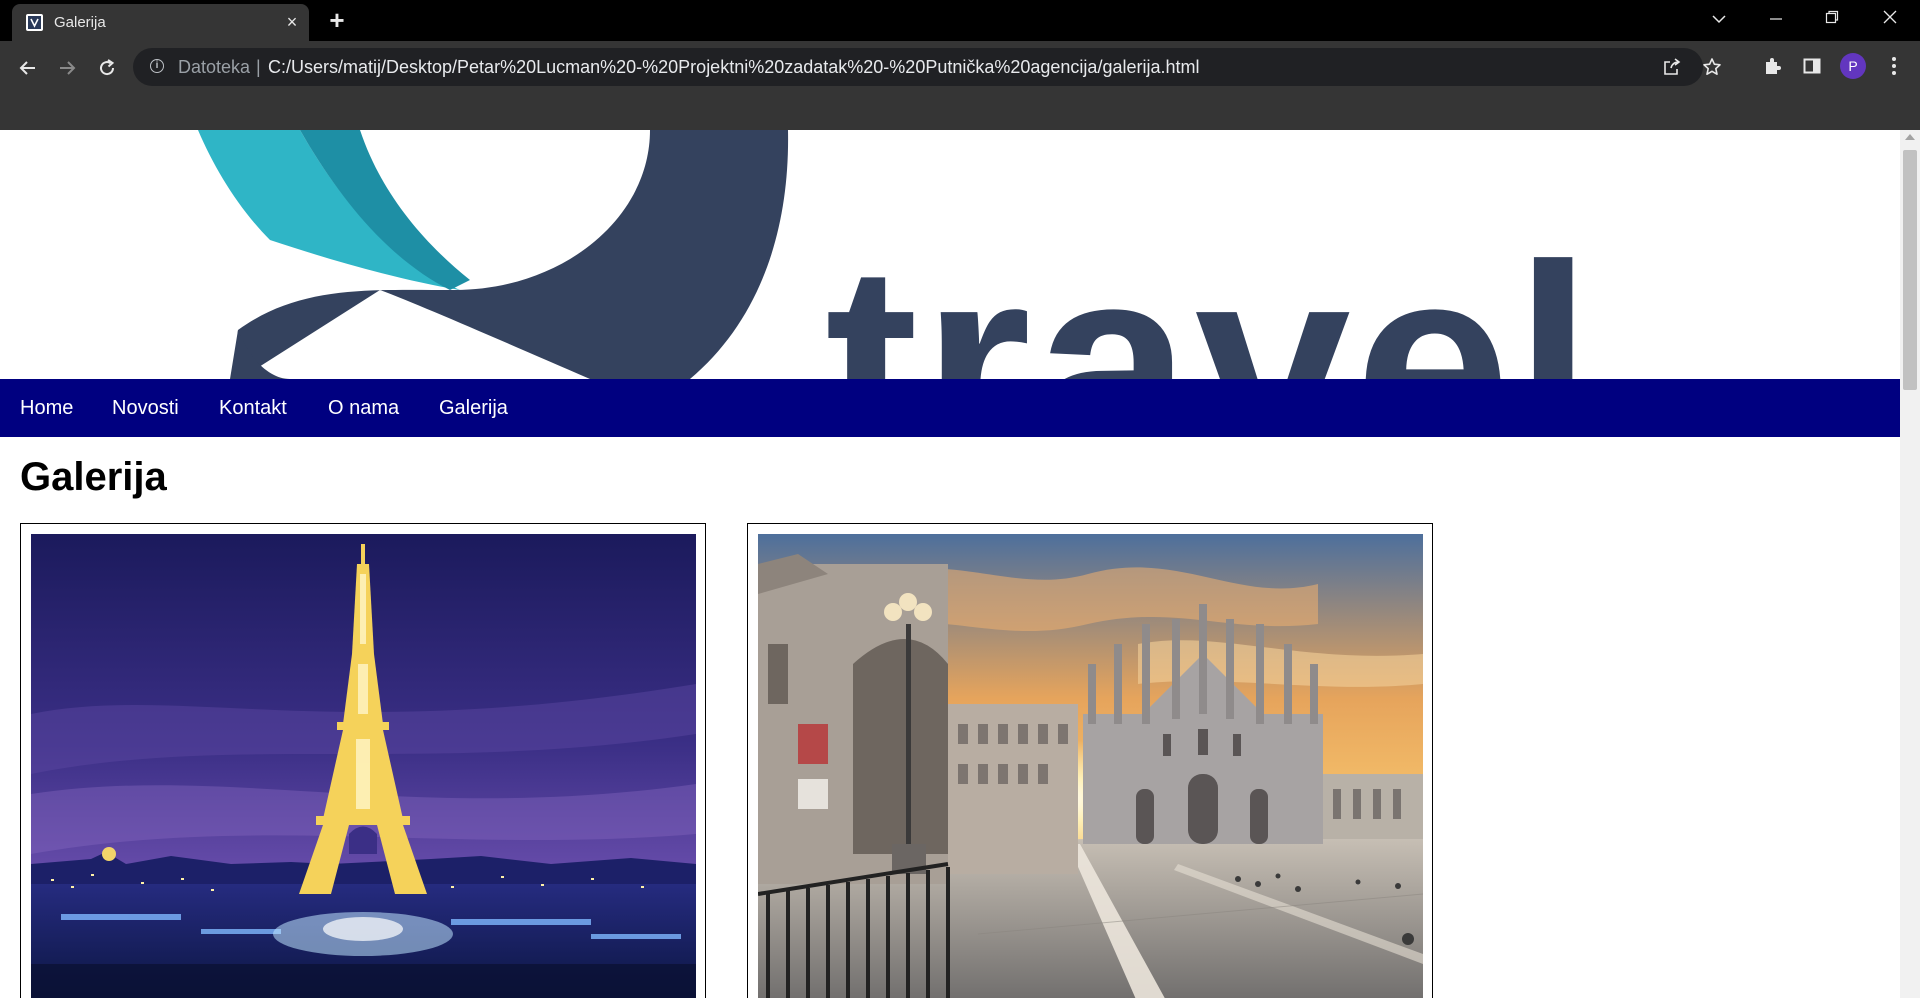  Describe the element at coordinates (960, 20) in the screenshot. I see `browser-tab-strip: Galerija × +` at that location.